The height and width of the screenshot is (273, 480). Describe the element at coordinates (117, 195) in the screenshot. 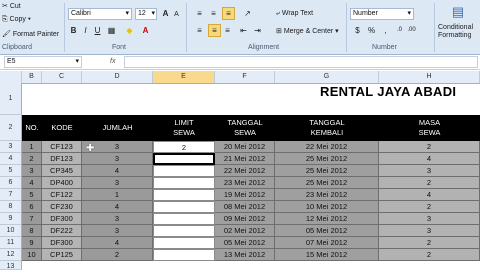

I see `cell-jumlah: 1` at that location.